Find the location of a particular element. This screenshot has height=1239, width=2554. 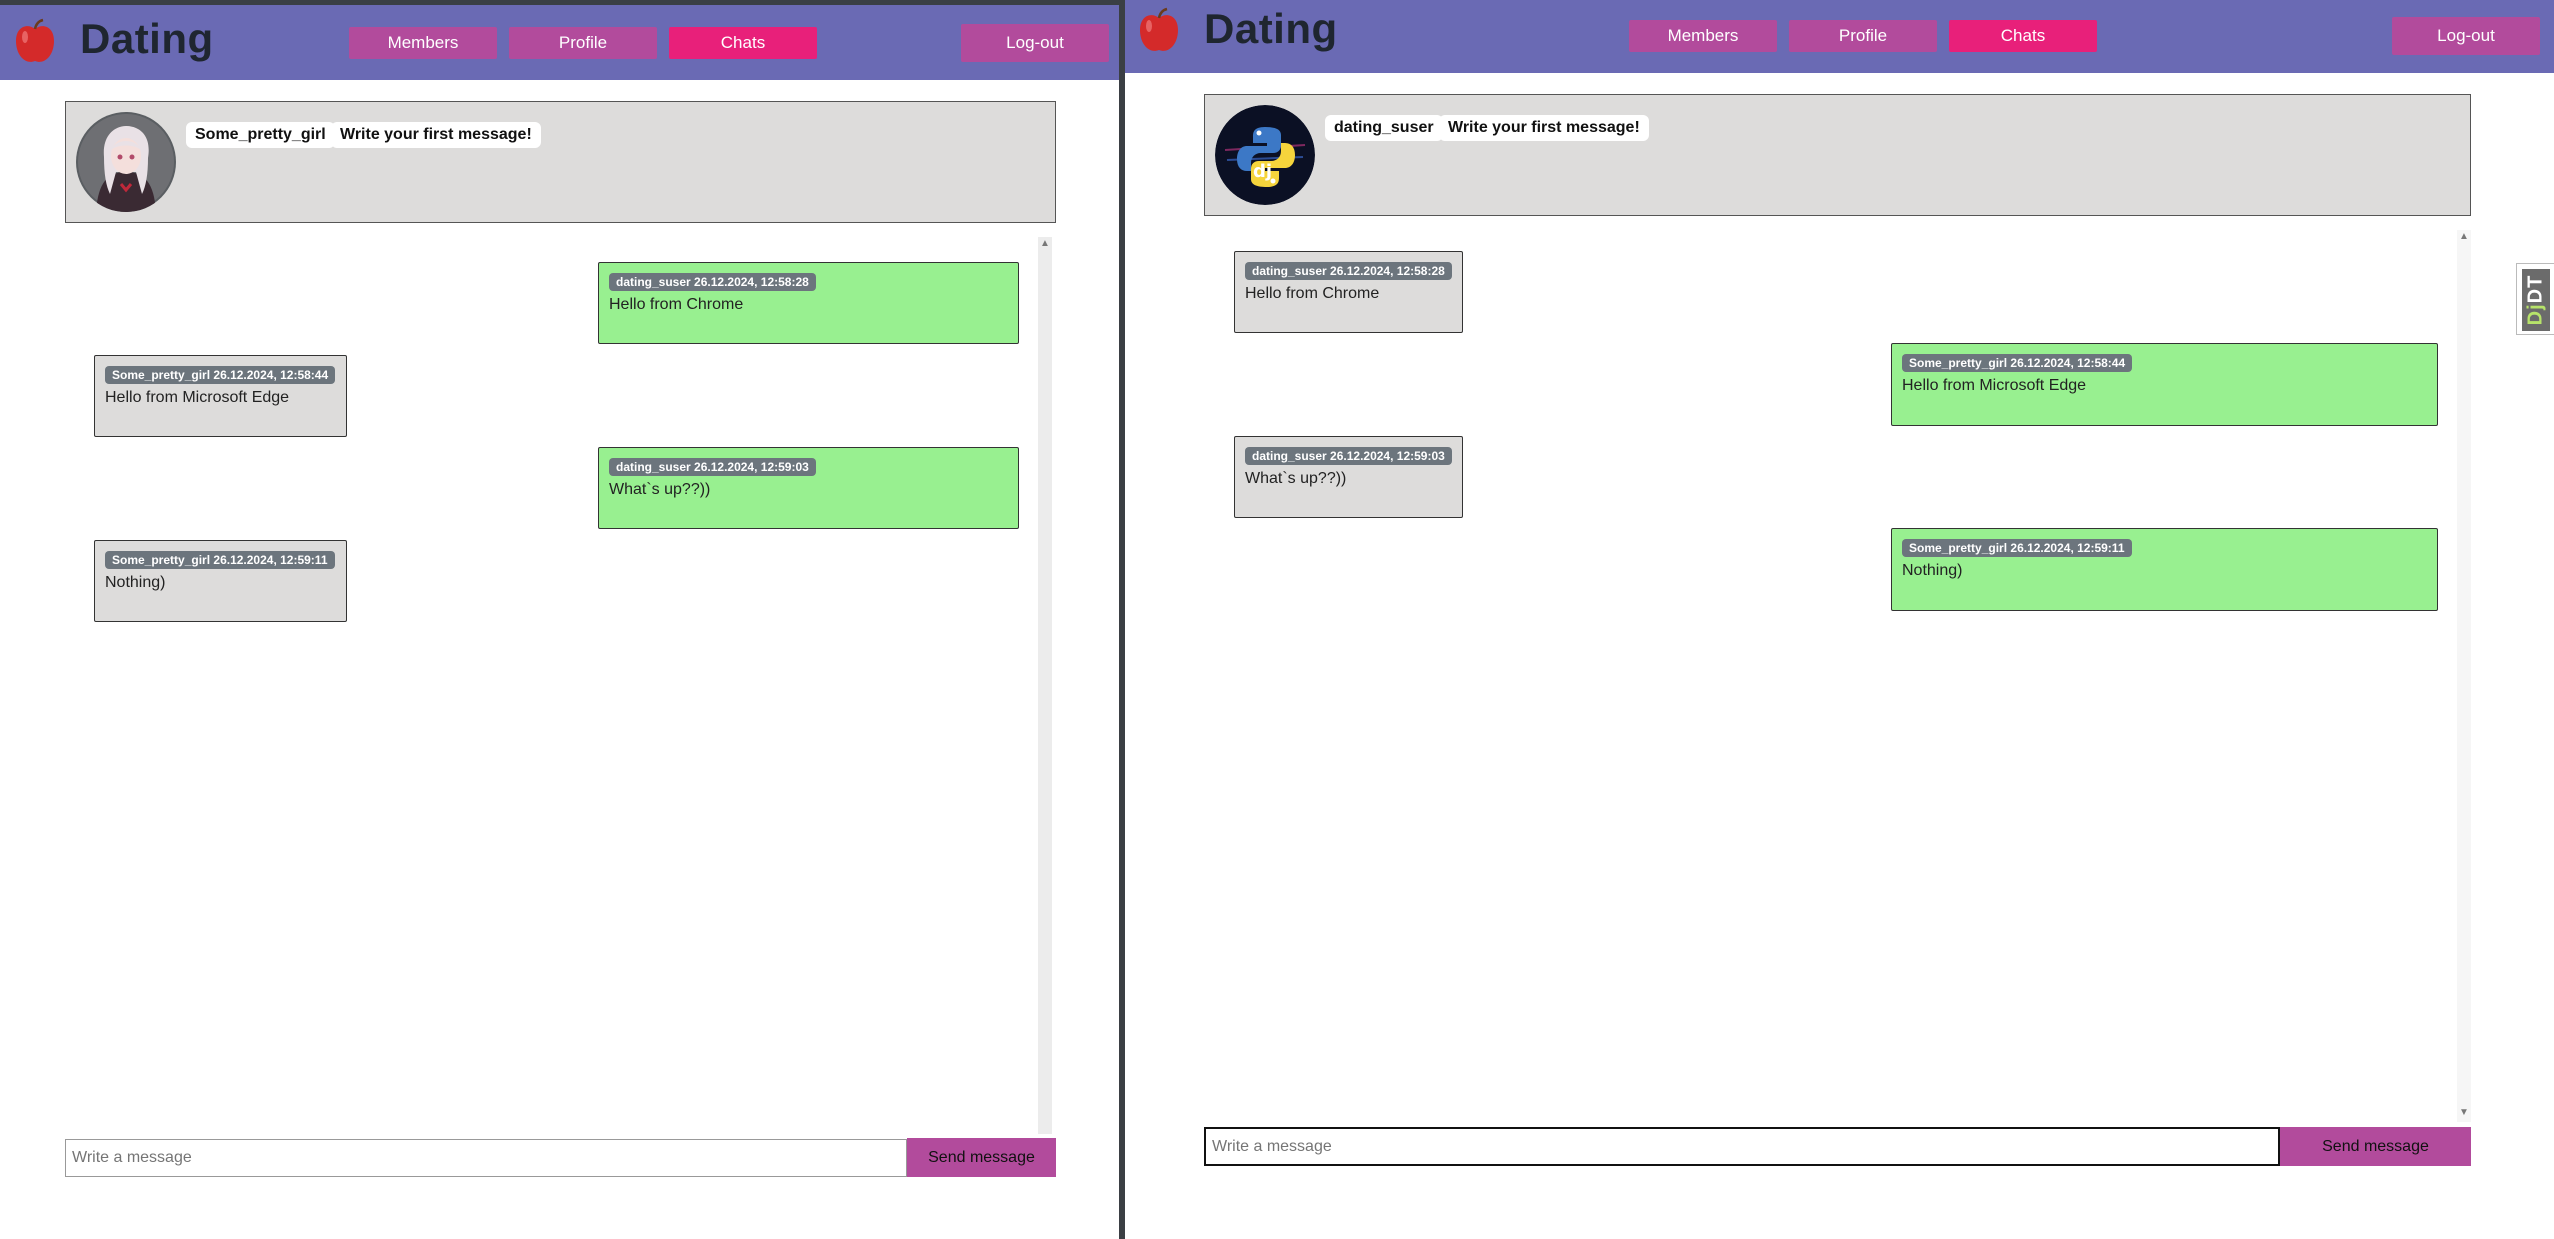

chat-partner-username: Some_pretty_girl is located at coordinates (260, 135).